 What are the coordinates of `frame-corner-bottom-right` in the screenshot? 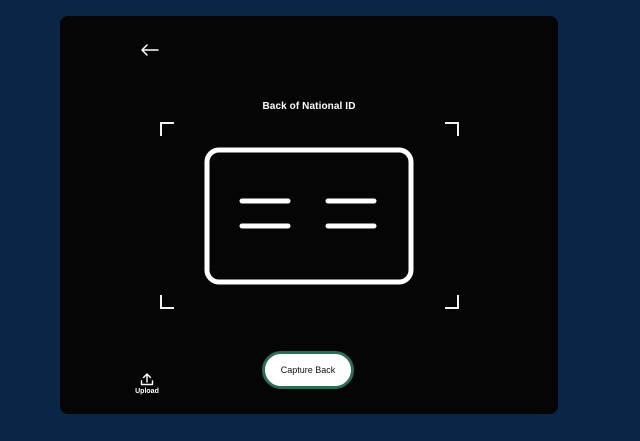 It's located at (452, 302).